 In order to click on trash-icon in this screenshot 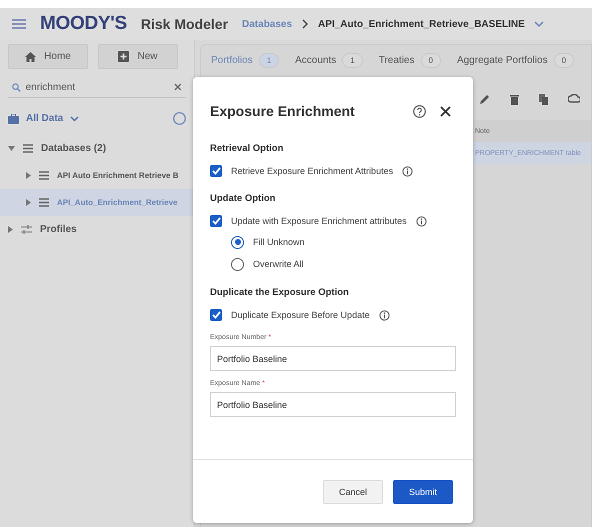, I will do `click(514, 99)`.